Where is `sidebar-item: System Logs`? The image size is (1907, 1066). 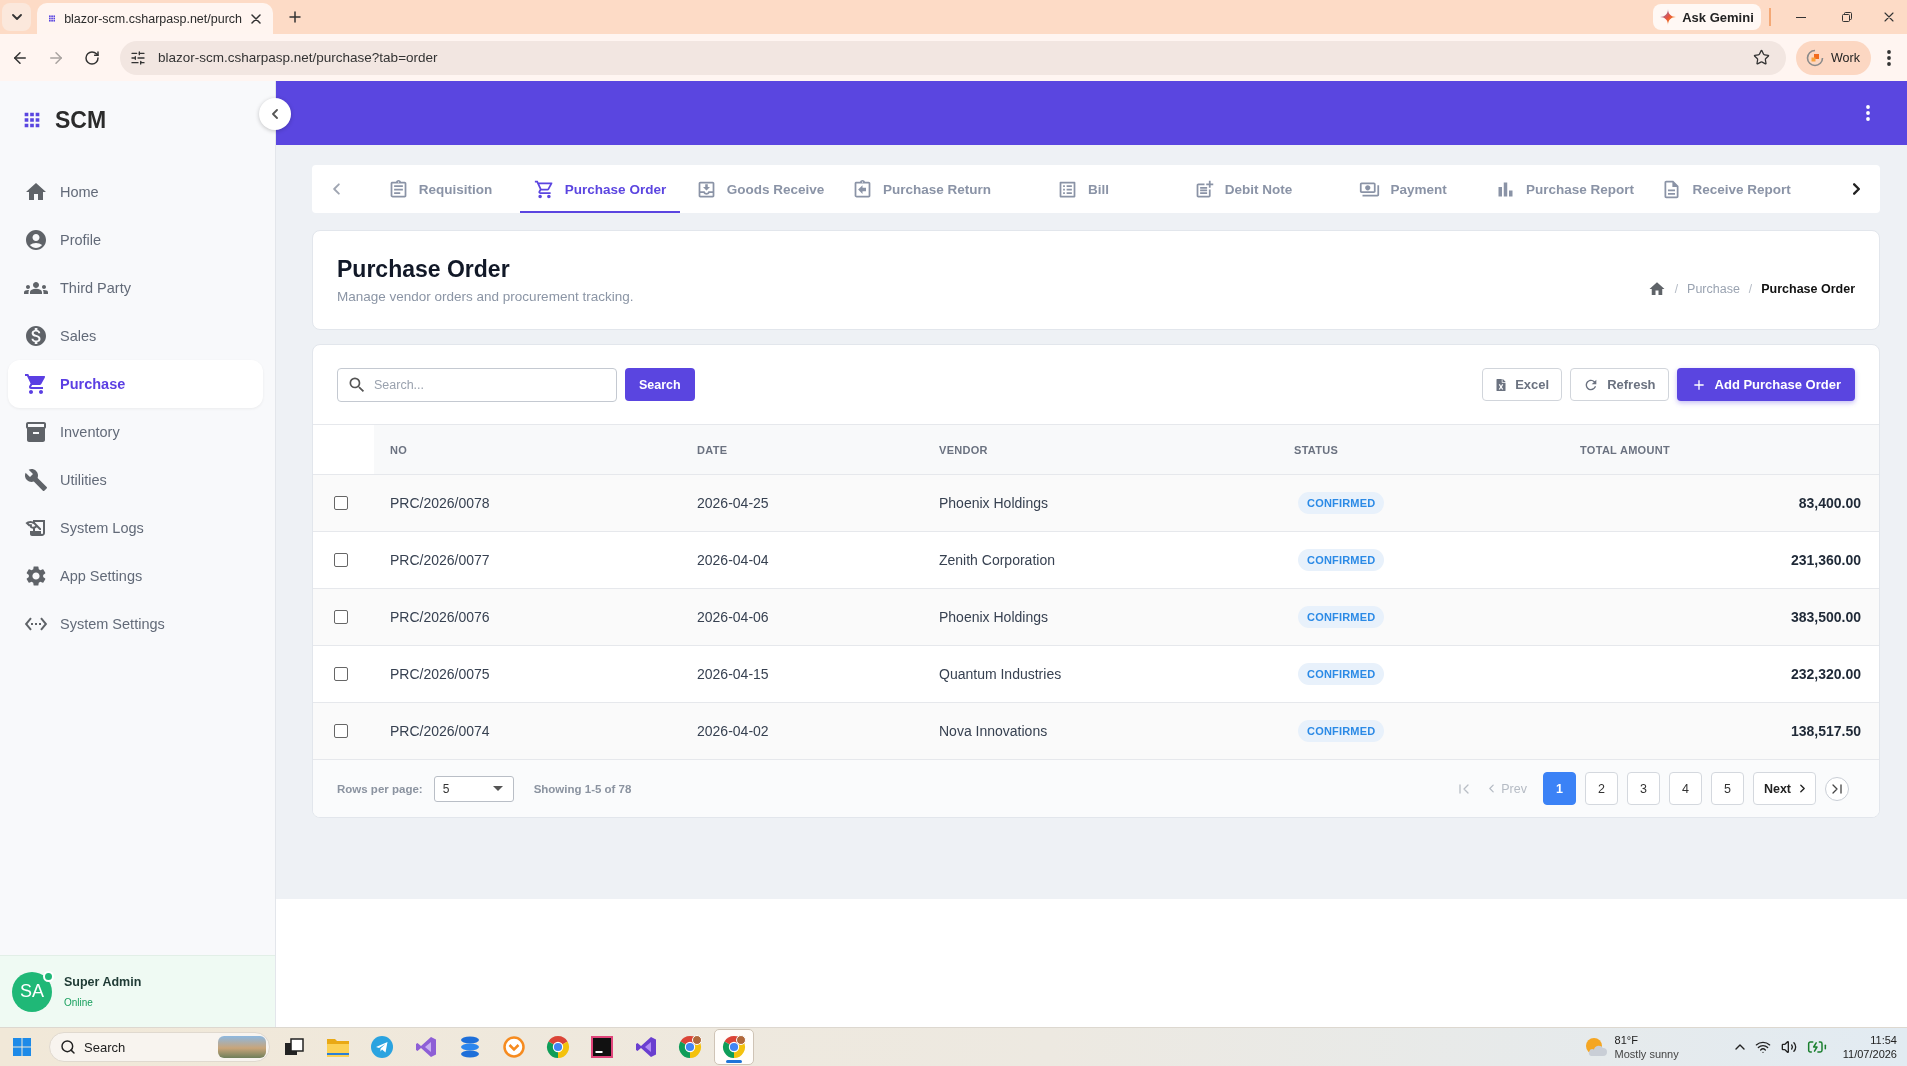 sidebar-item: System Logs is located at coordinates (135, 528).